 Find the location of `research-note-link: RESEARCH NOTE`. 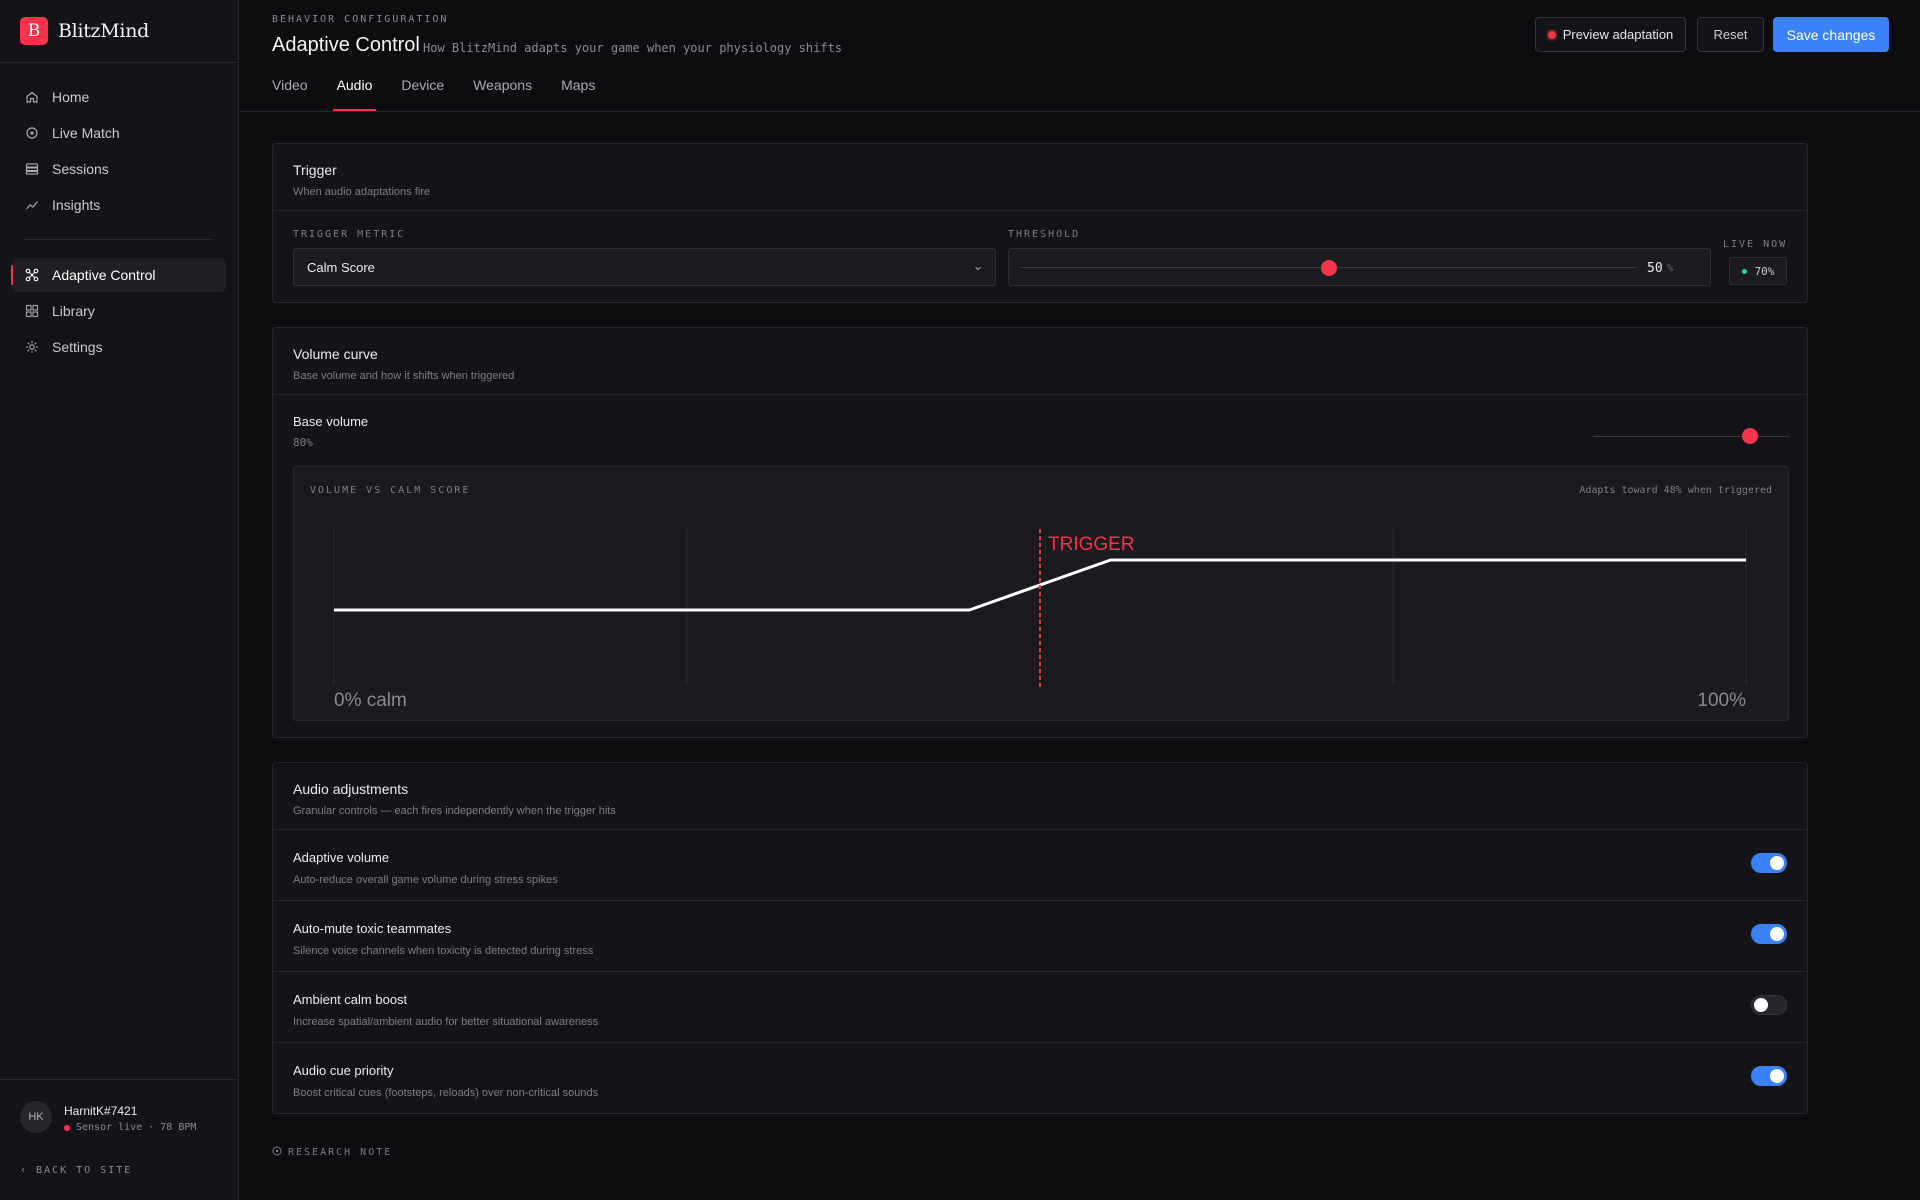

research-note-link: RESEARCH NOTE is located at coordinates (332, 1152).